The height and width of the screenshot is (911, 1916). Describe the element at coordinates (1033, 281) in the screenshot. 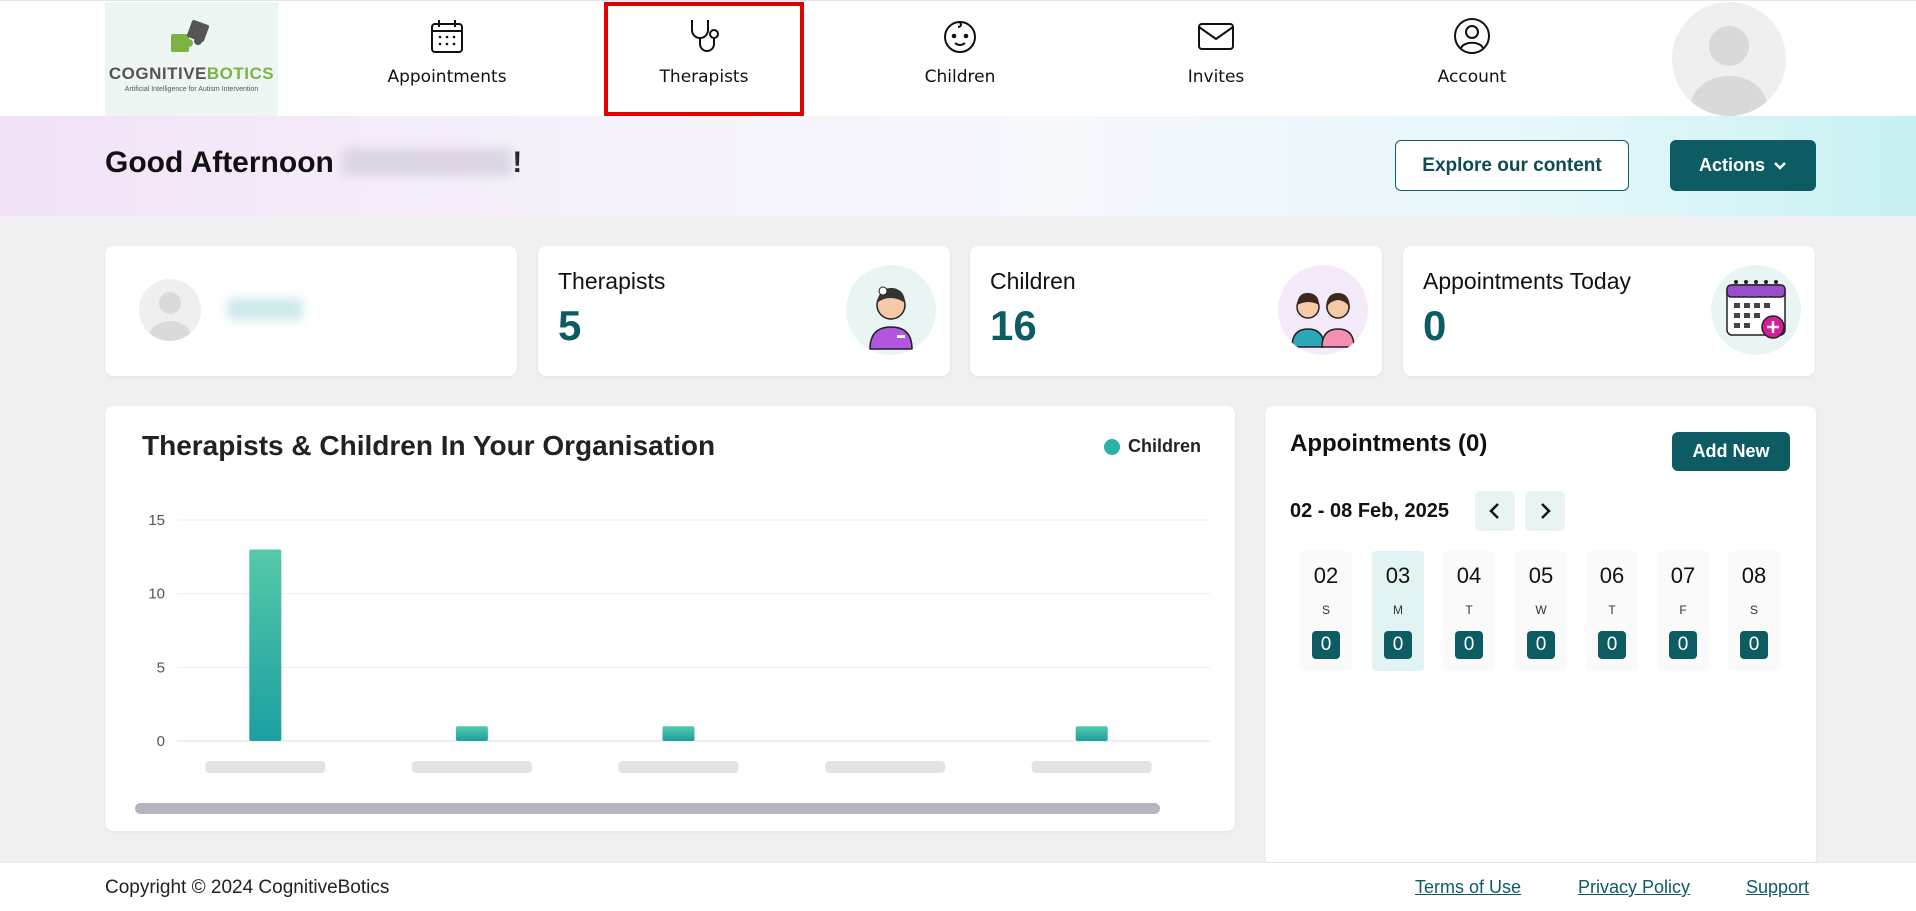

I see `stat-title: Children` at that location.